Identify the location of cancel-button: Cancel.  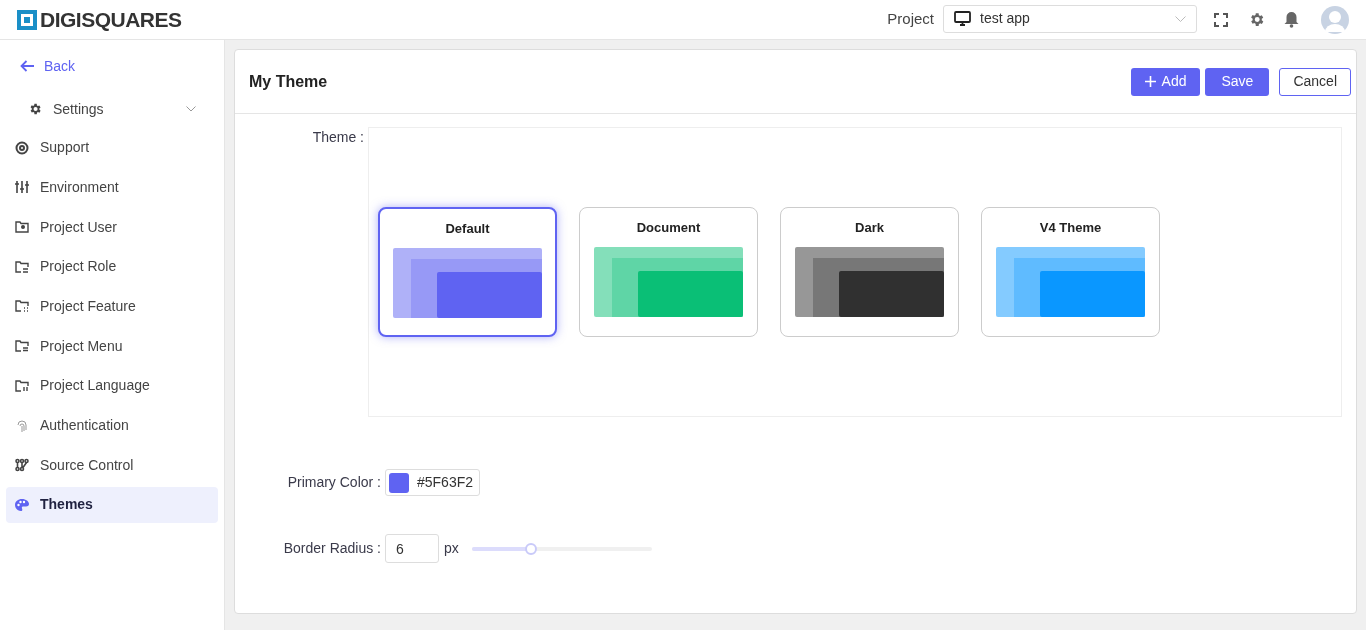
(1315, 81).